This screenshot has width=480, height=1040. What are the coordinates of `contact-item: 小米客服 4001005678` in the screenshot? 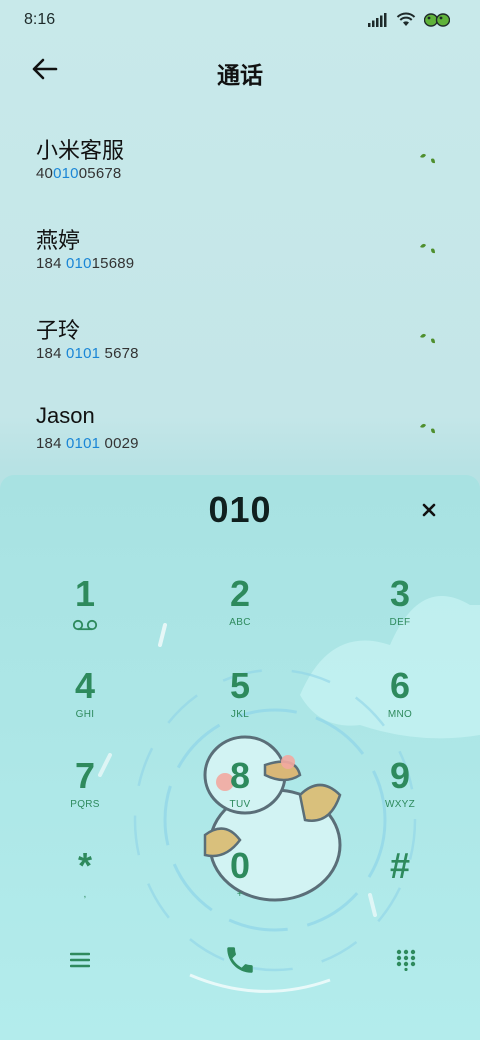 It's located at (240, 163).